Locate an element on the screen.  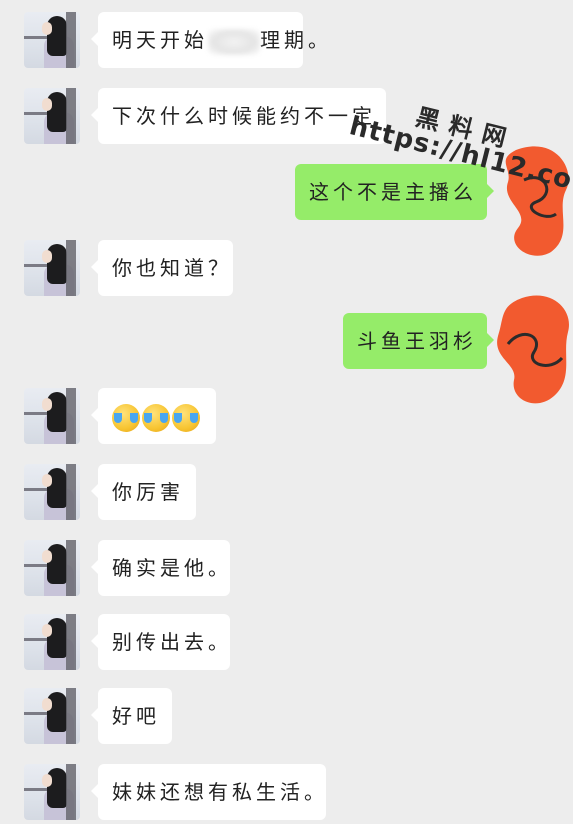
message-text: 别传出去。 is located at coordinates (172, 642).